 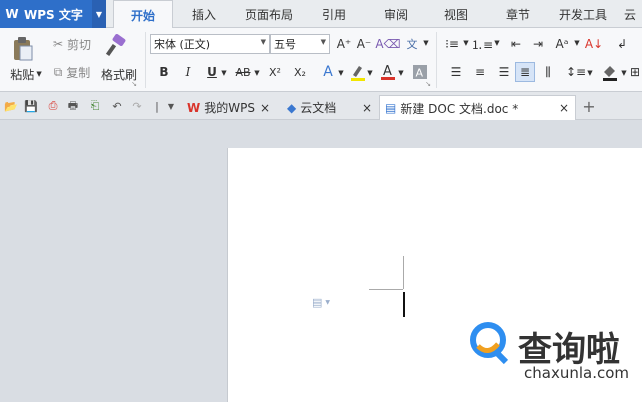 I want to click on borders-icon: ⊞, so click(x=635, y=72).